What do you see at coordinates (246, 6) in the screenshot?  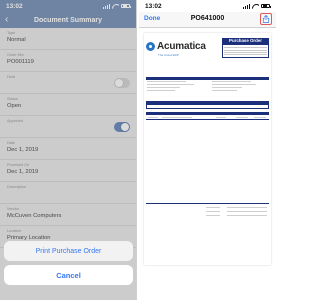 I see `signal-icon` at bounding box center [246, 6].